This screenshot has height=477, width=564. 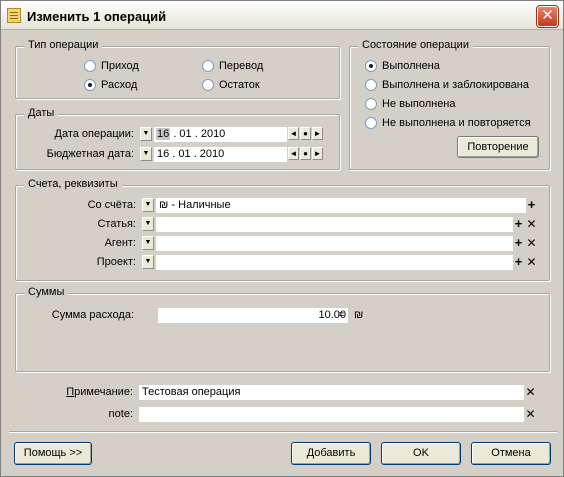 What do you see at coordinates (341, 205) in the screenshot?
I see `from-account-input: ₪ - Наличные` at bounding box center [341, 205].